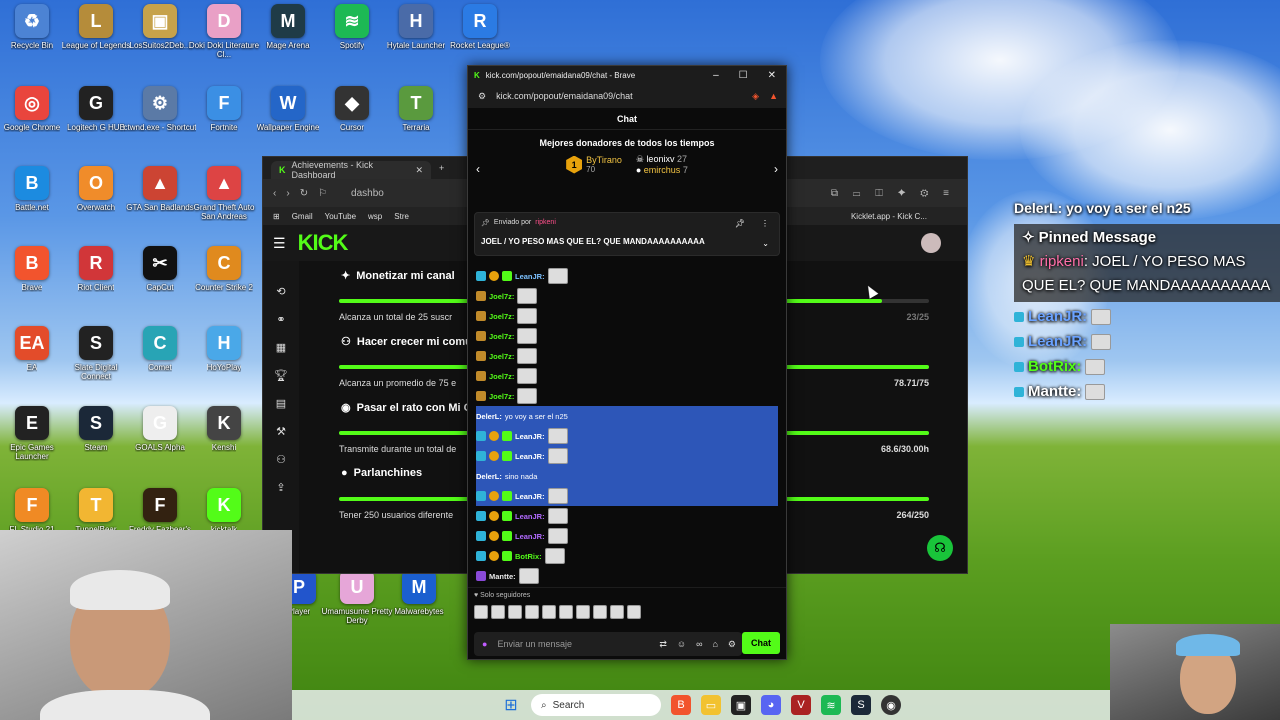 This screenshot has height=720, width=1280. Describe the element at coordinates (352, 27) in the screenshot. I see `desktop-icon: ≋ Spotify` at that location.